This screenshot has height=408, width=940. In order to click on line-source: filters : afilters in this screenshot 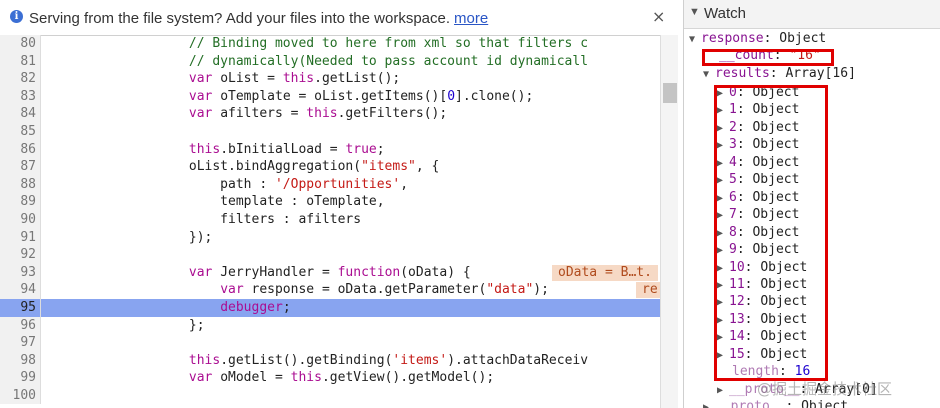, I will do `click(205, 219)`.